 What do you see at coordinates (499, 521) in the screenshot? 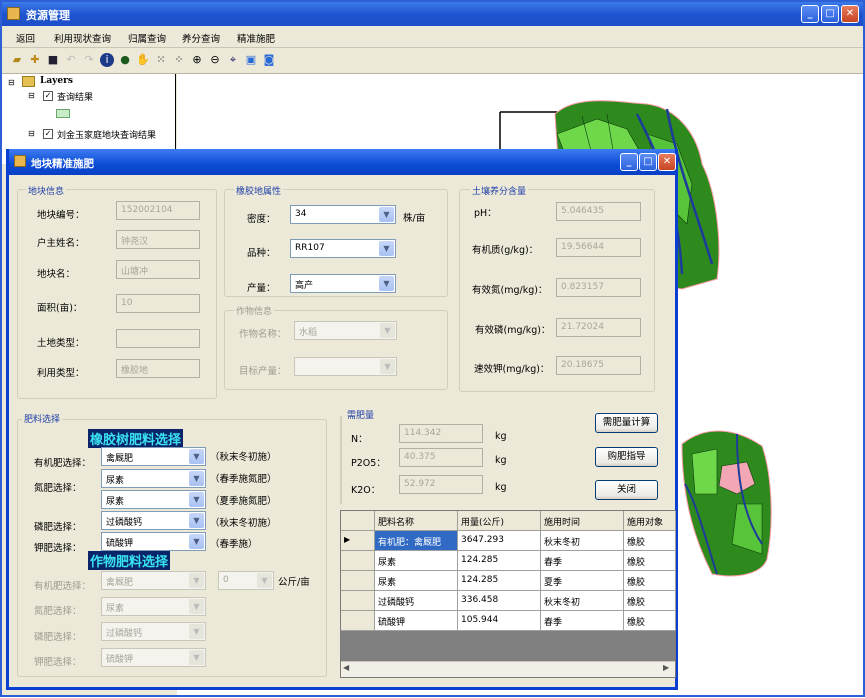
I see `column-header: 用量(公斤)` at bounding box center [499, 521].